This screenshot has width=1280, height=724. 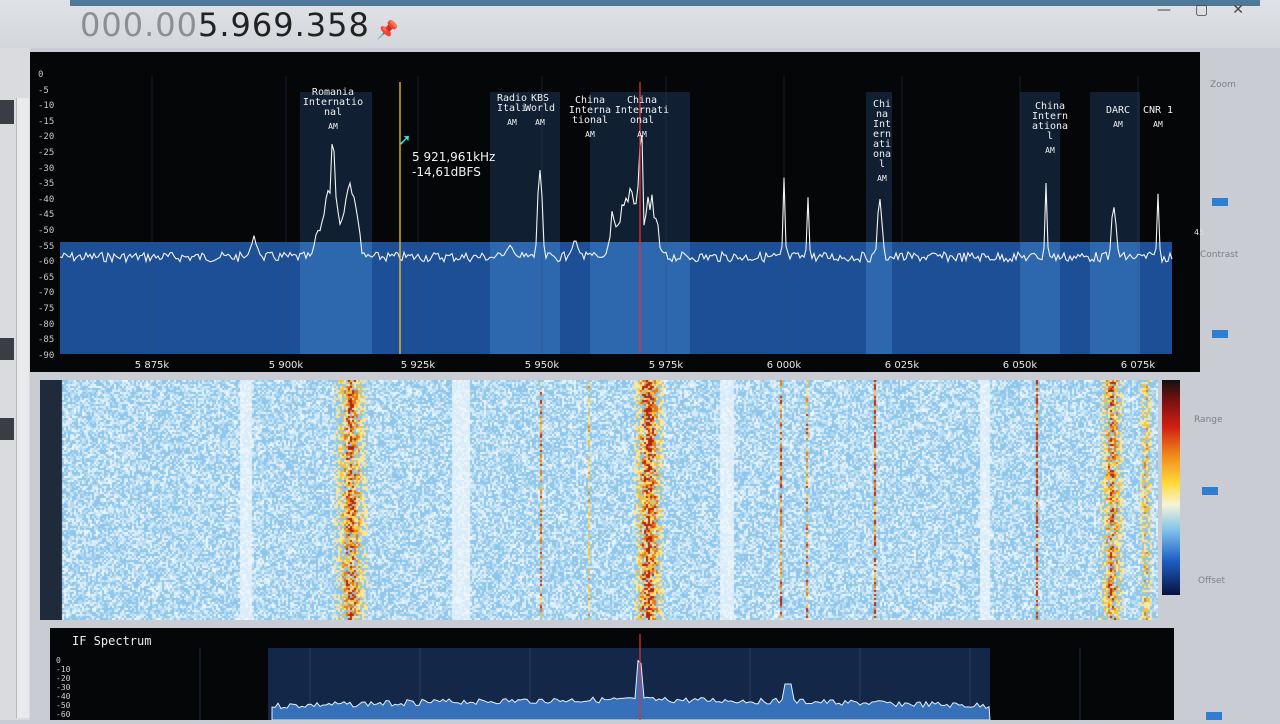 I want to click on x-tick-label: 5 875k, so click(x=152, y=365).